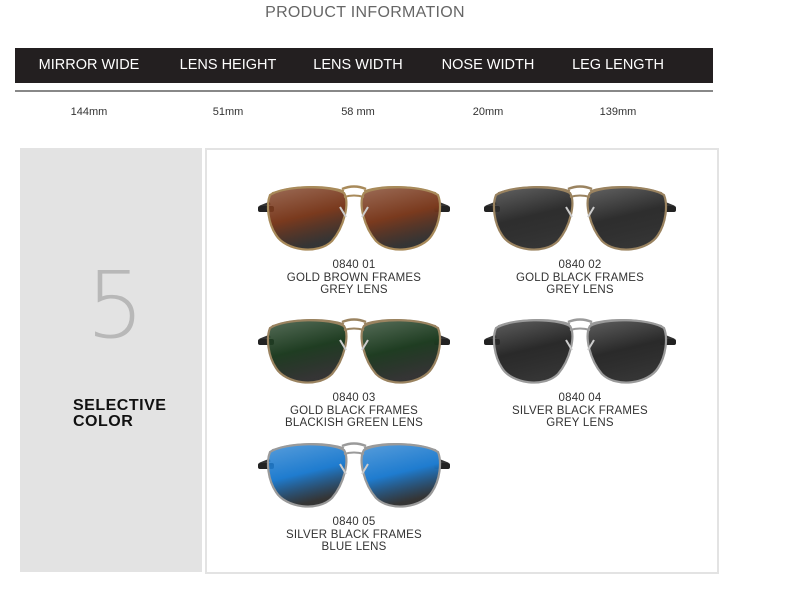  I want to click on spec-value-lens-height: 51mm, so click(228, 112).